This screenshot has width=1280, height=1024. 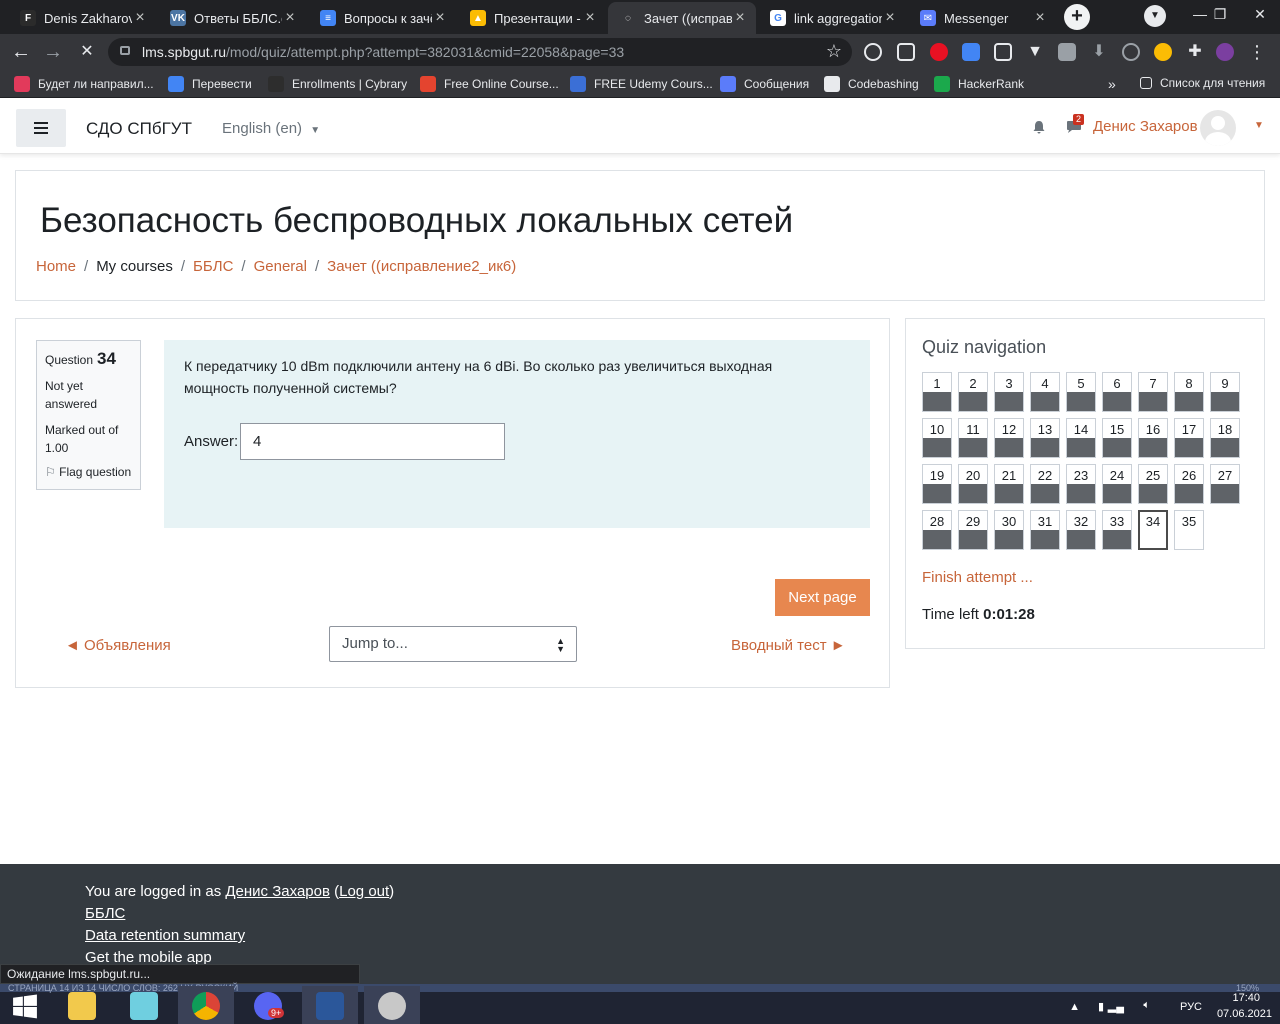 What do you see at coordinates (1246, 998) in the screenshot?
I see `clock-time: 17:40` at bounding box center [1246, 998].